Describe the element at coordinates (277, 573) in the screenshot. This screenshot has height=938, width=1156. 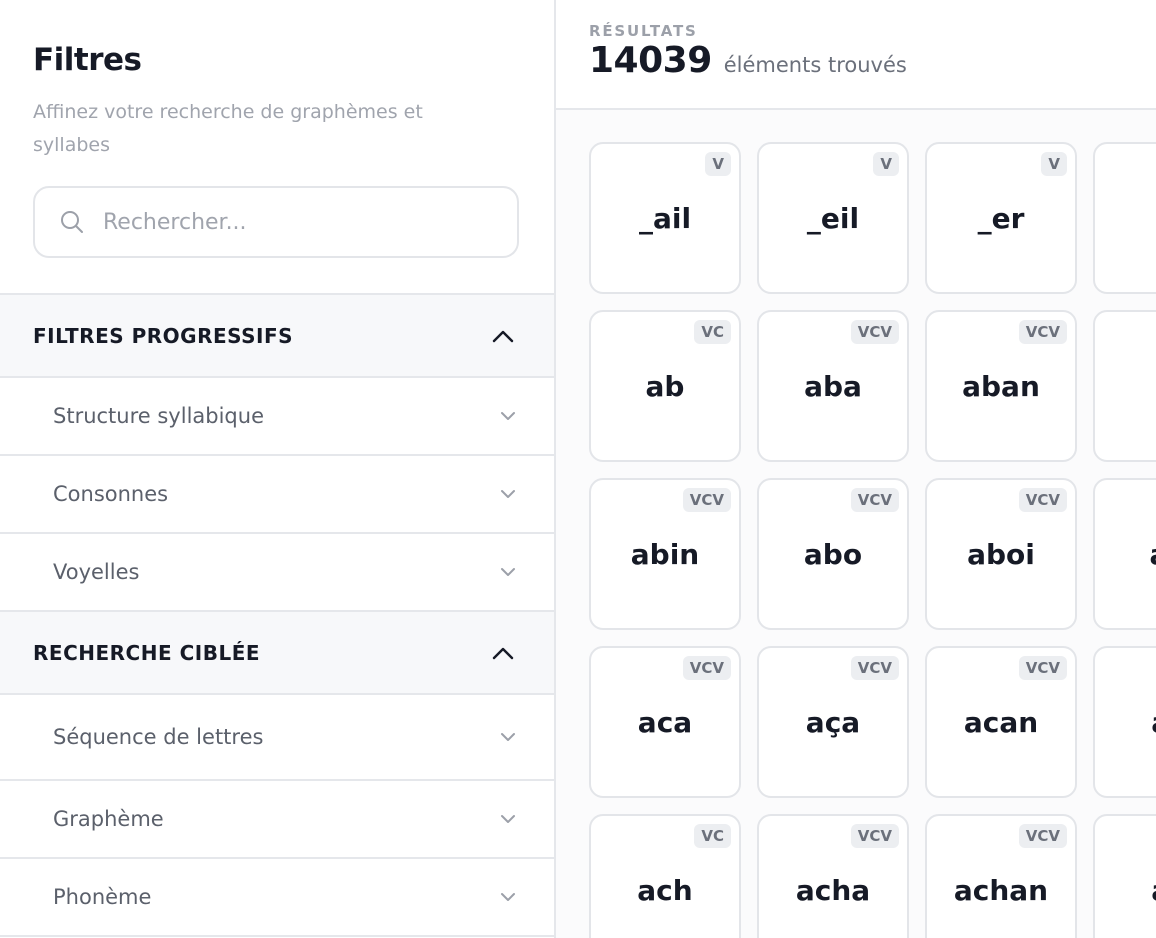
I see `filter-voyelles: Voyelles` at that location.